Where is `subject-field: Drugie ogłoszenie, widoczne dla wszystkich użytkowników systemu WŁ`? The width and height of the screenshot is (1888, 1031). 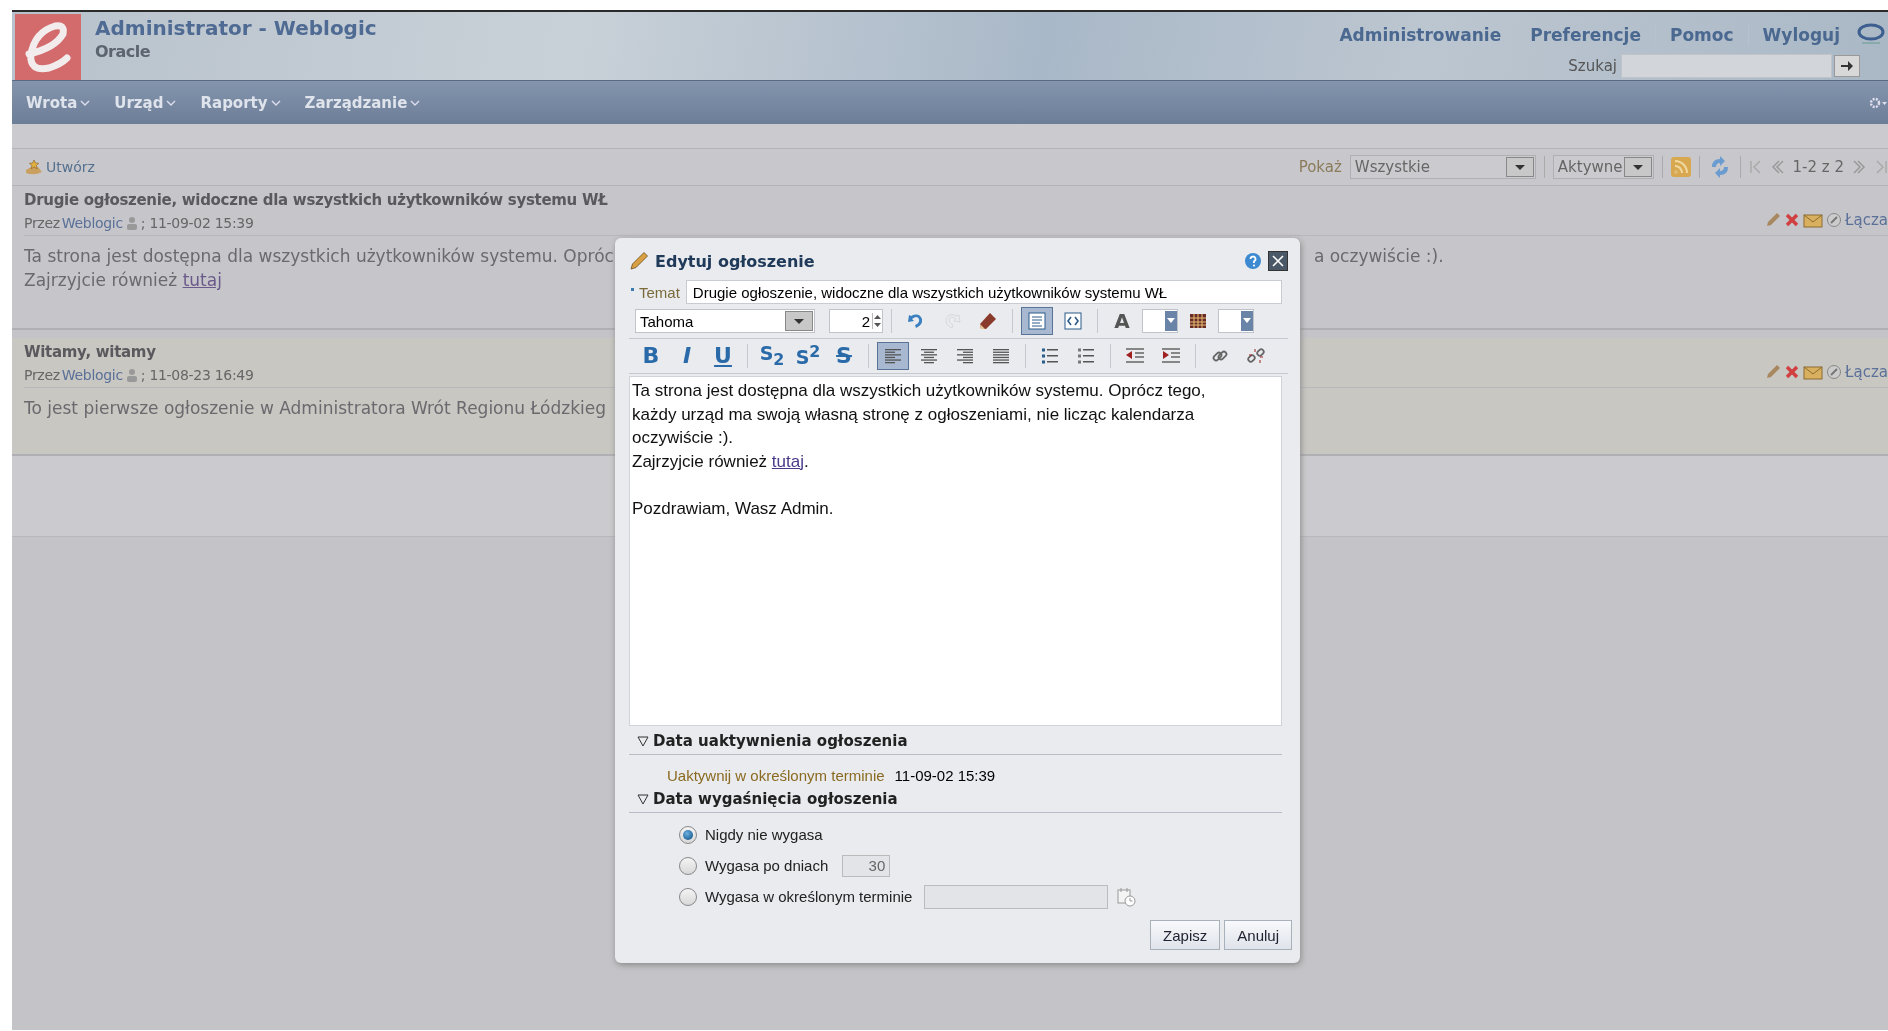 subject-field: Drugie ogłoszenie, widoczne dla wszystkich użytkowników systemu WŁ is located at coordinates (983, 292).